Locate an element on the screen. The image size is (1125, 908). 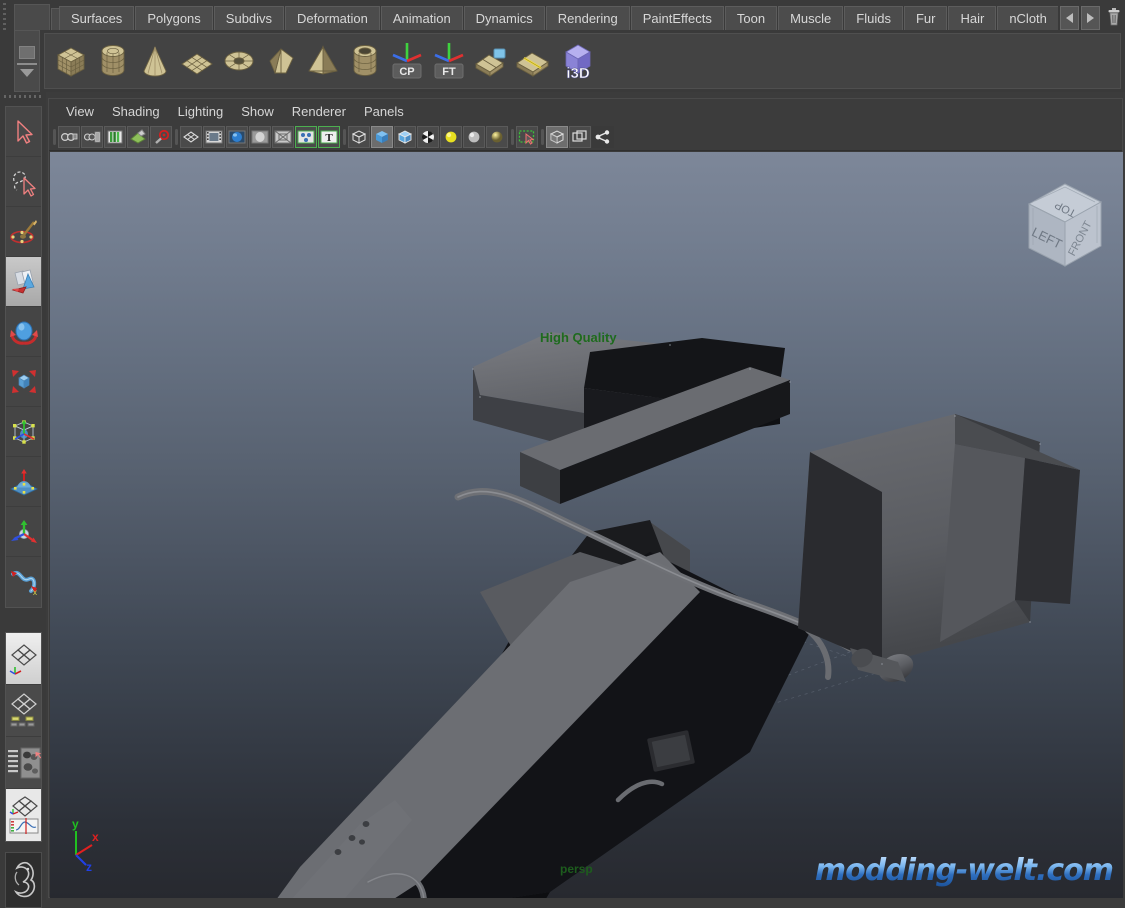
soft-modification-tool is located at coordinates (23, 482).